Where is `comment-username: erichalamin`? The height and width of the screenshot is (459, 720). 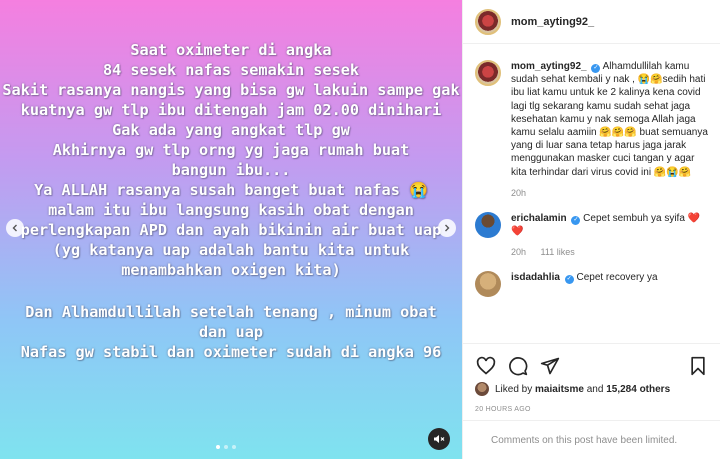 comment-username: erichalamin is located at coordinates (539, 218).